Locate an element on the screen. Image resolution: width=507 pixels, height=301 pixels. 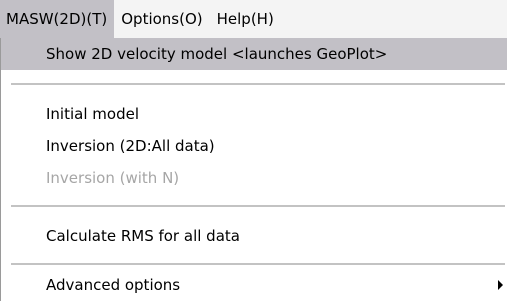
menu-item-inversion-with-n: Inversion (with N) is located at coordinates (254, 178).